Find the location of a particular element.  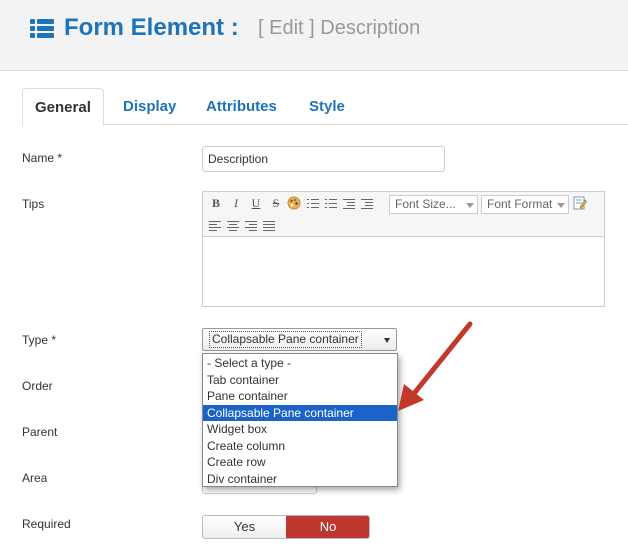

page-title: Form Element : is located at coordinates (151, 27).